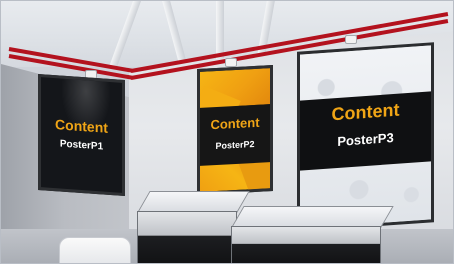  What do you see at coordinates (81, 145) in the screenshot?
I see `poster-caption: PosterP1` at bounding box center [81, 145].